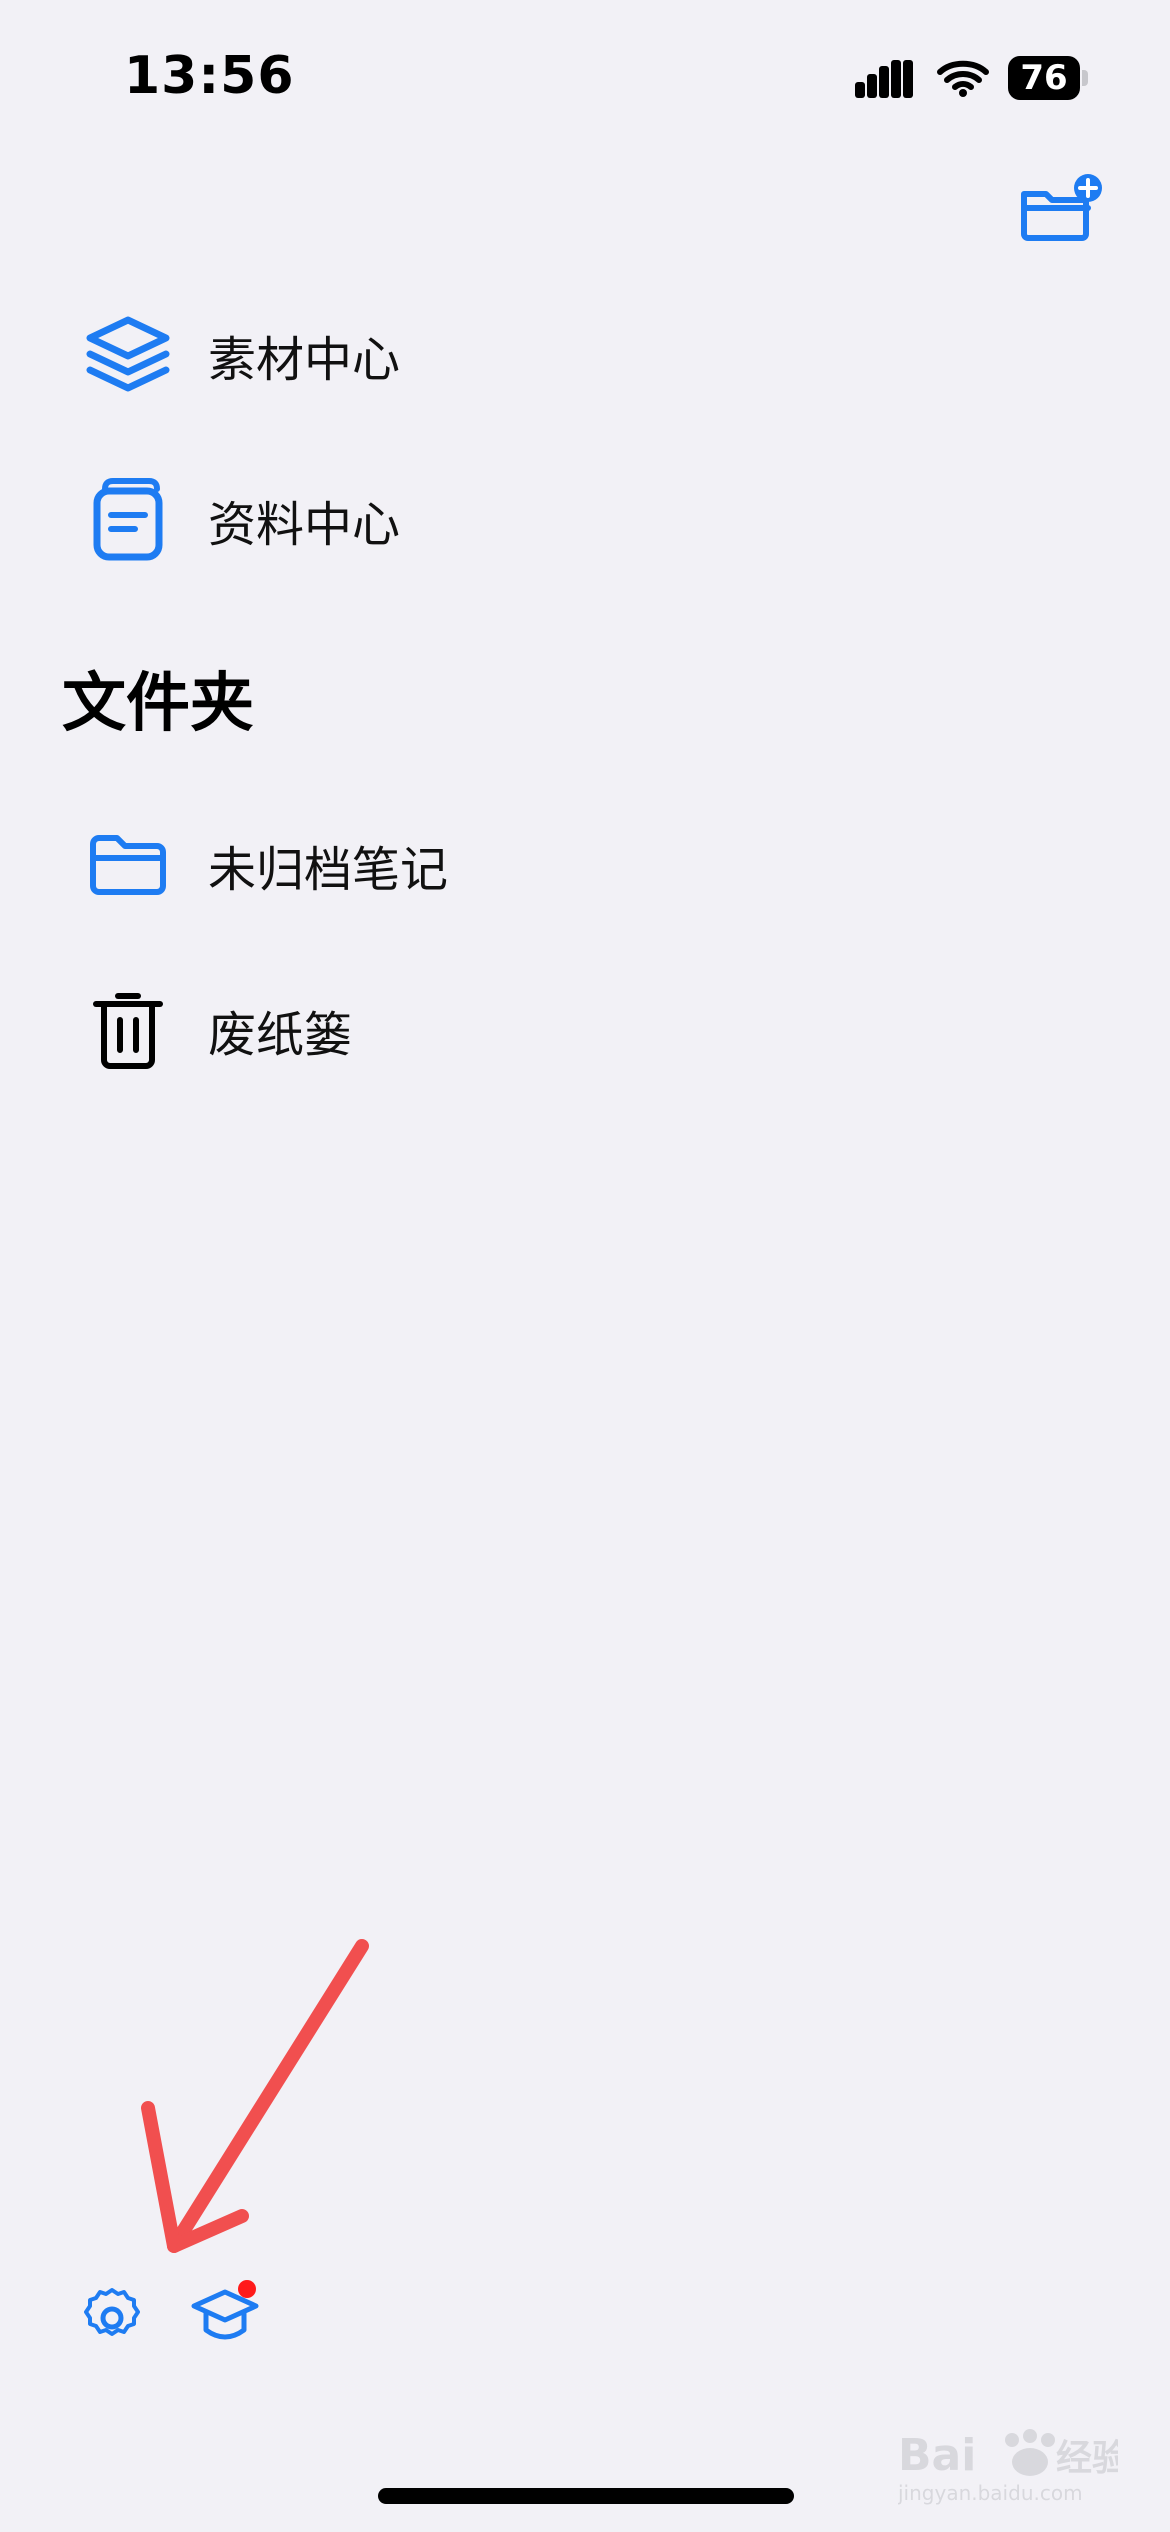 The height and width of the screenshot is (2532, 1170). I want to click on svg-text: 经验, so click(1087, 2458).